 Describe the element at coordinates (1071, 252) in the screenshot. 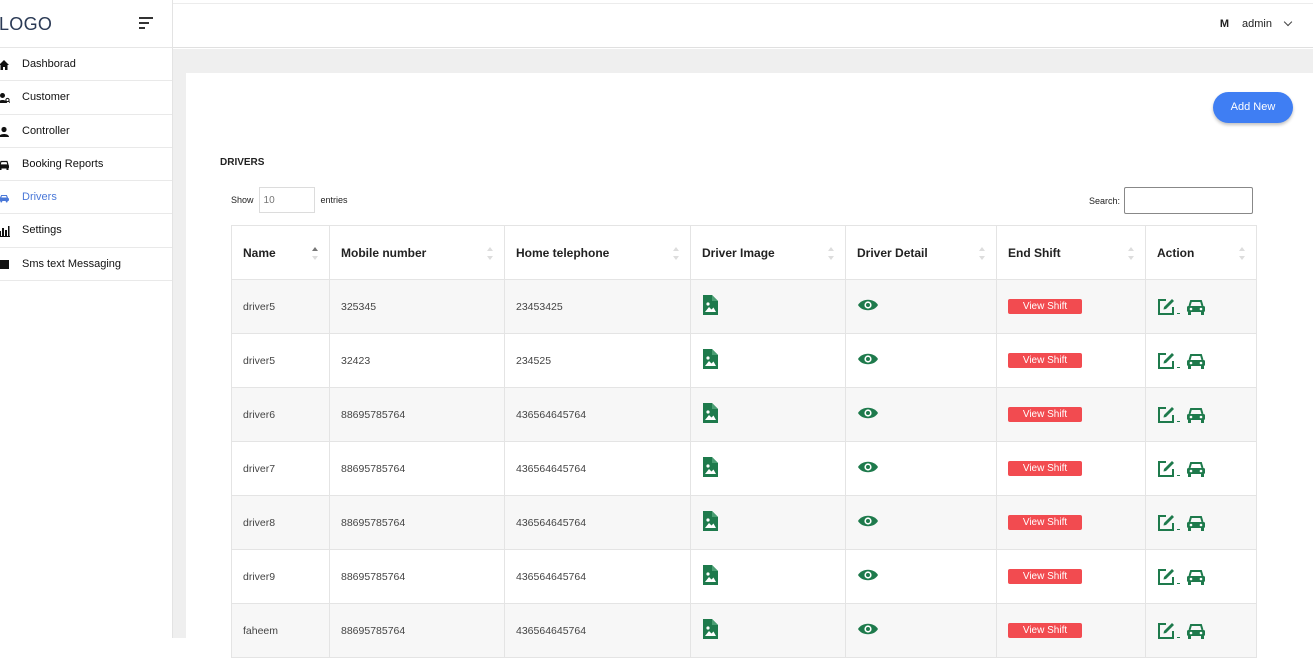

I see `column-header-end-shift: End Shift` at that location.